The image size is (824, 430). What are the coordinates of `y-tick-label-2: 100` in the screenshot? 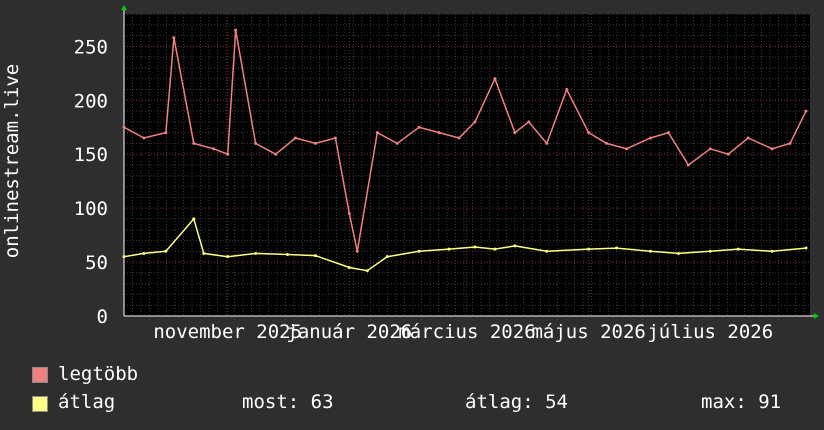 It's located at (91, 209).